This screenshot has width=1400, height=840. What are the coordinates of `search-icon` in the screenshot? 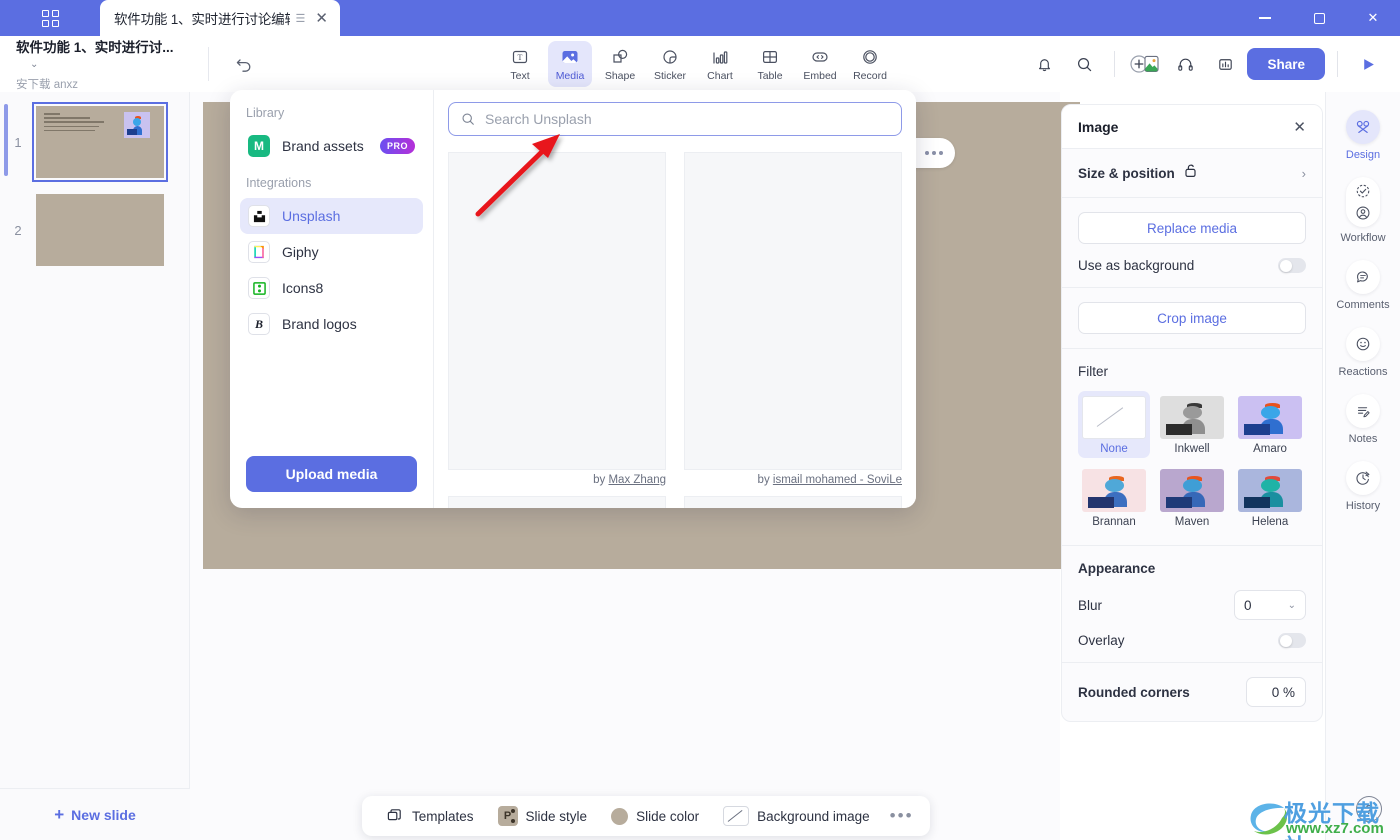 It's located at (1084, 64).